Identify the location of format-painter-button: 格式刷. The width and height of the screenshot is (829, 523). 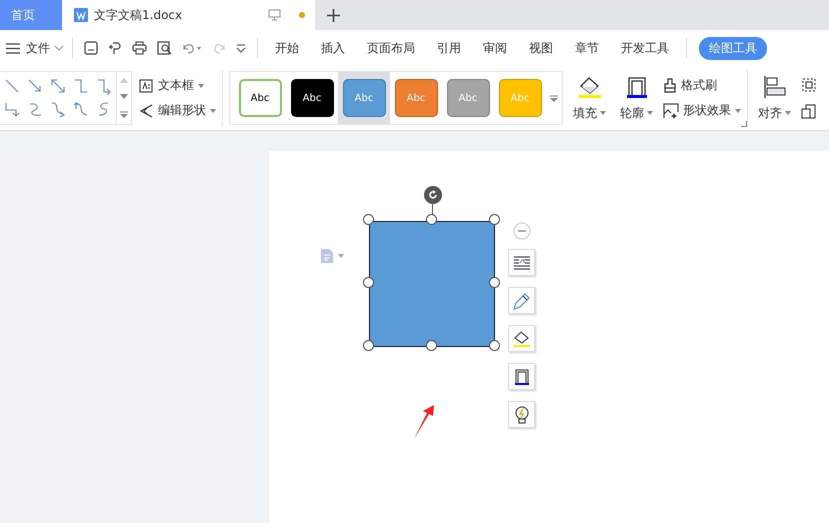
(699, 85).